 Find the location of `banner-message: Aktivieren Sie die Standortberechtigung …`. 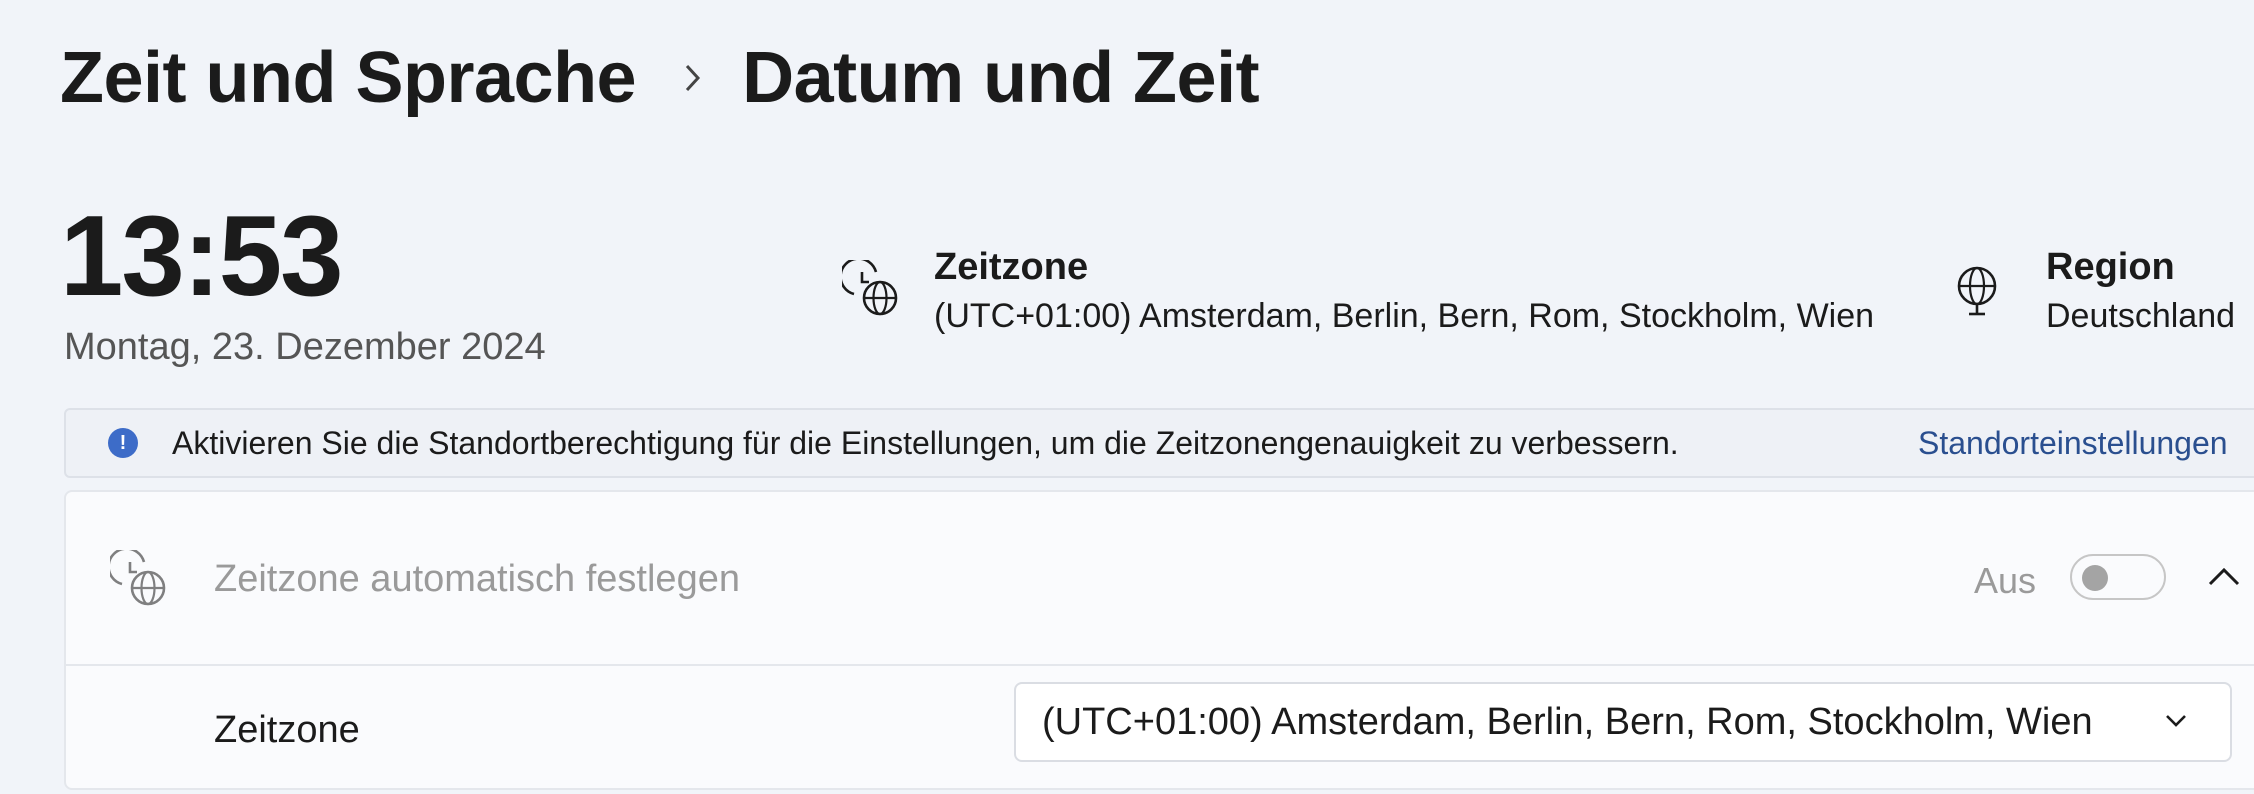

banner-message: Aktivieren Sie die Standortberechtigung … is located at coordinates (925, 442).